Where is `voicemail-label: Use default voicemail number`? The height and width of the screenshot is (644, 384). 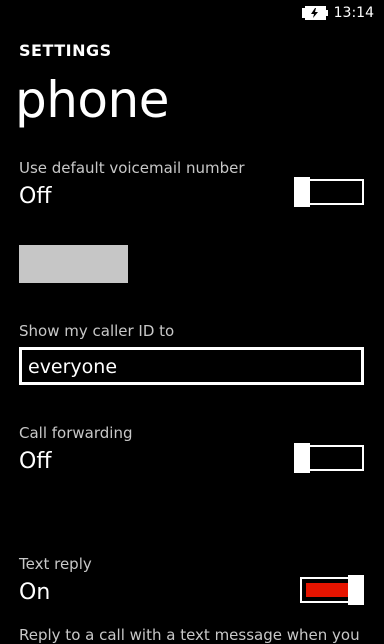 voicemail-label: Use default voicemail number is located at coordinates (132, 168).